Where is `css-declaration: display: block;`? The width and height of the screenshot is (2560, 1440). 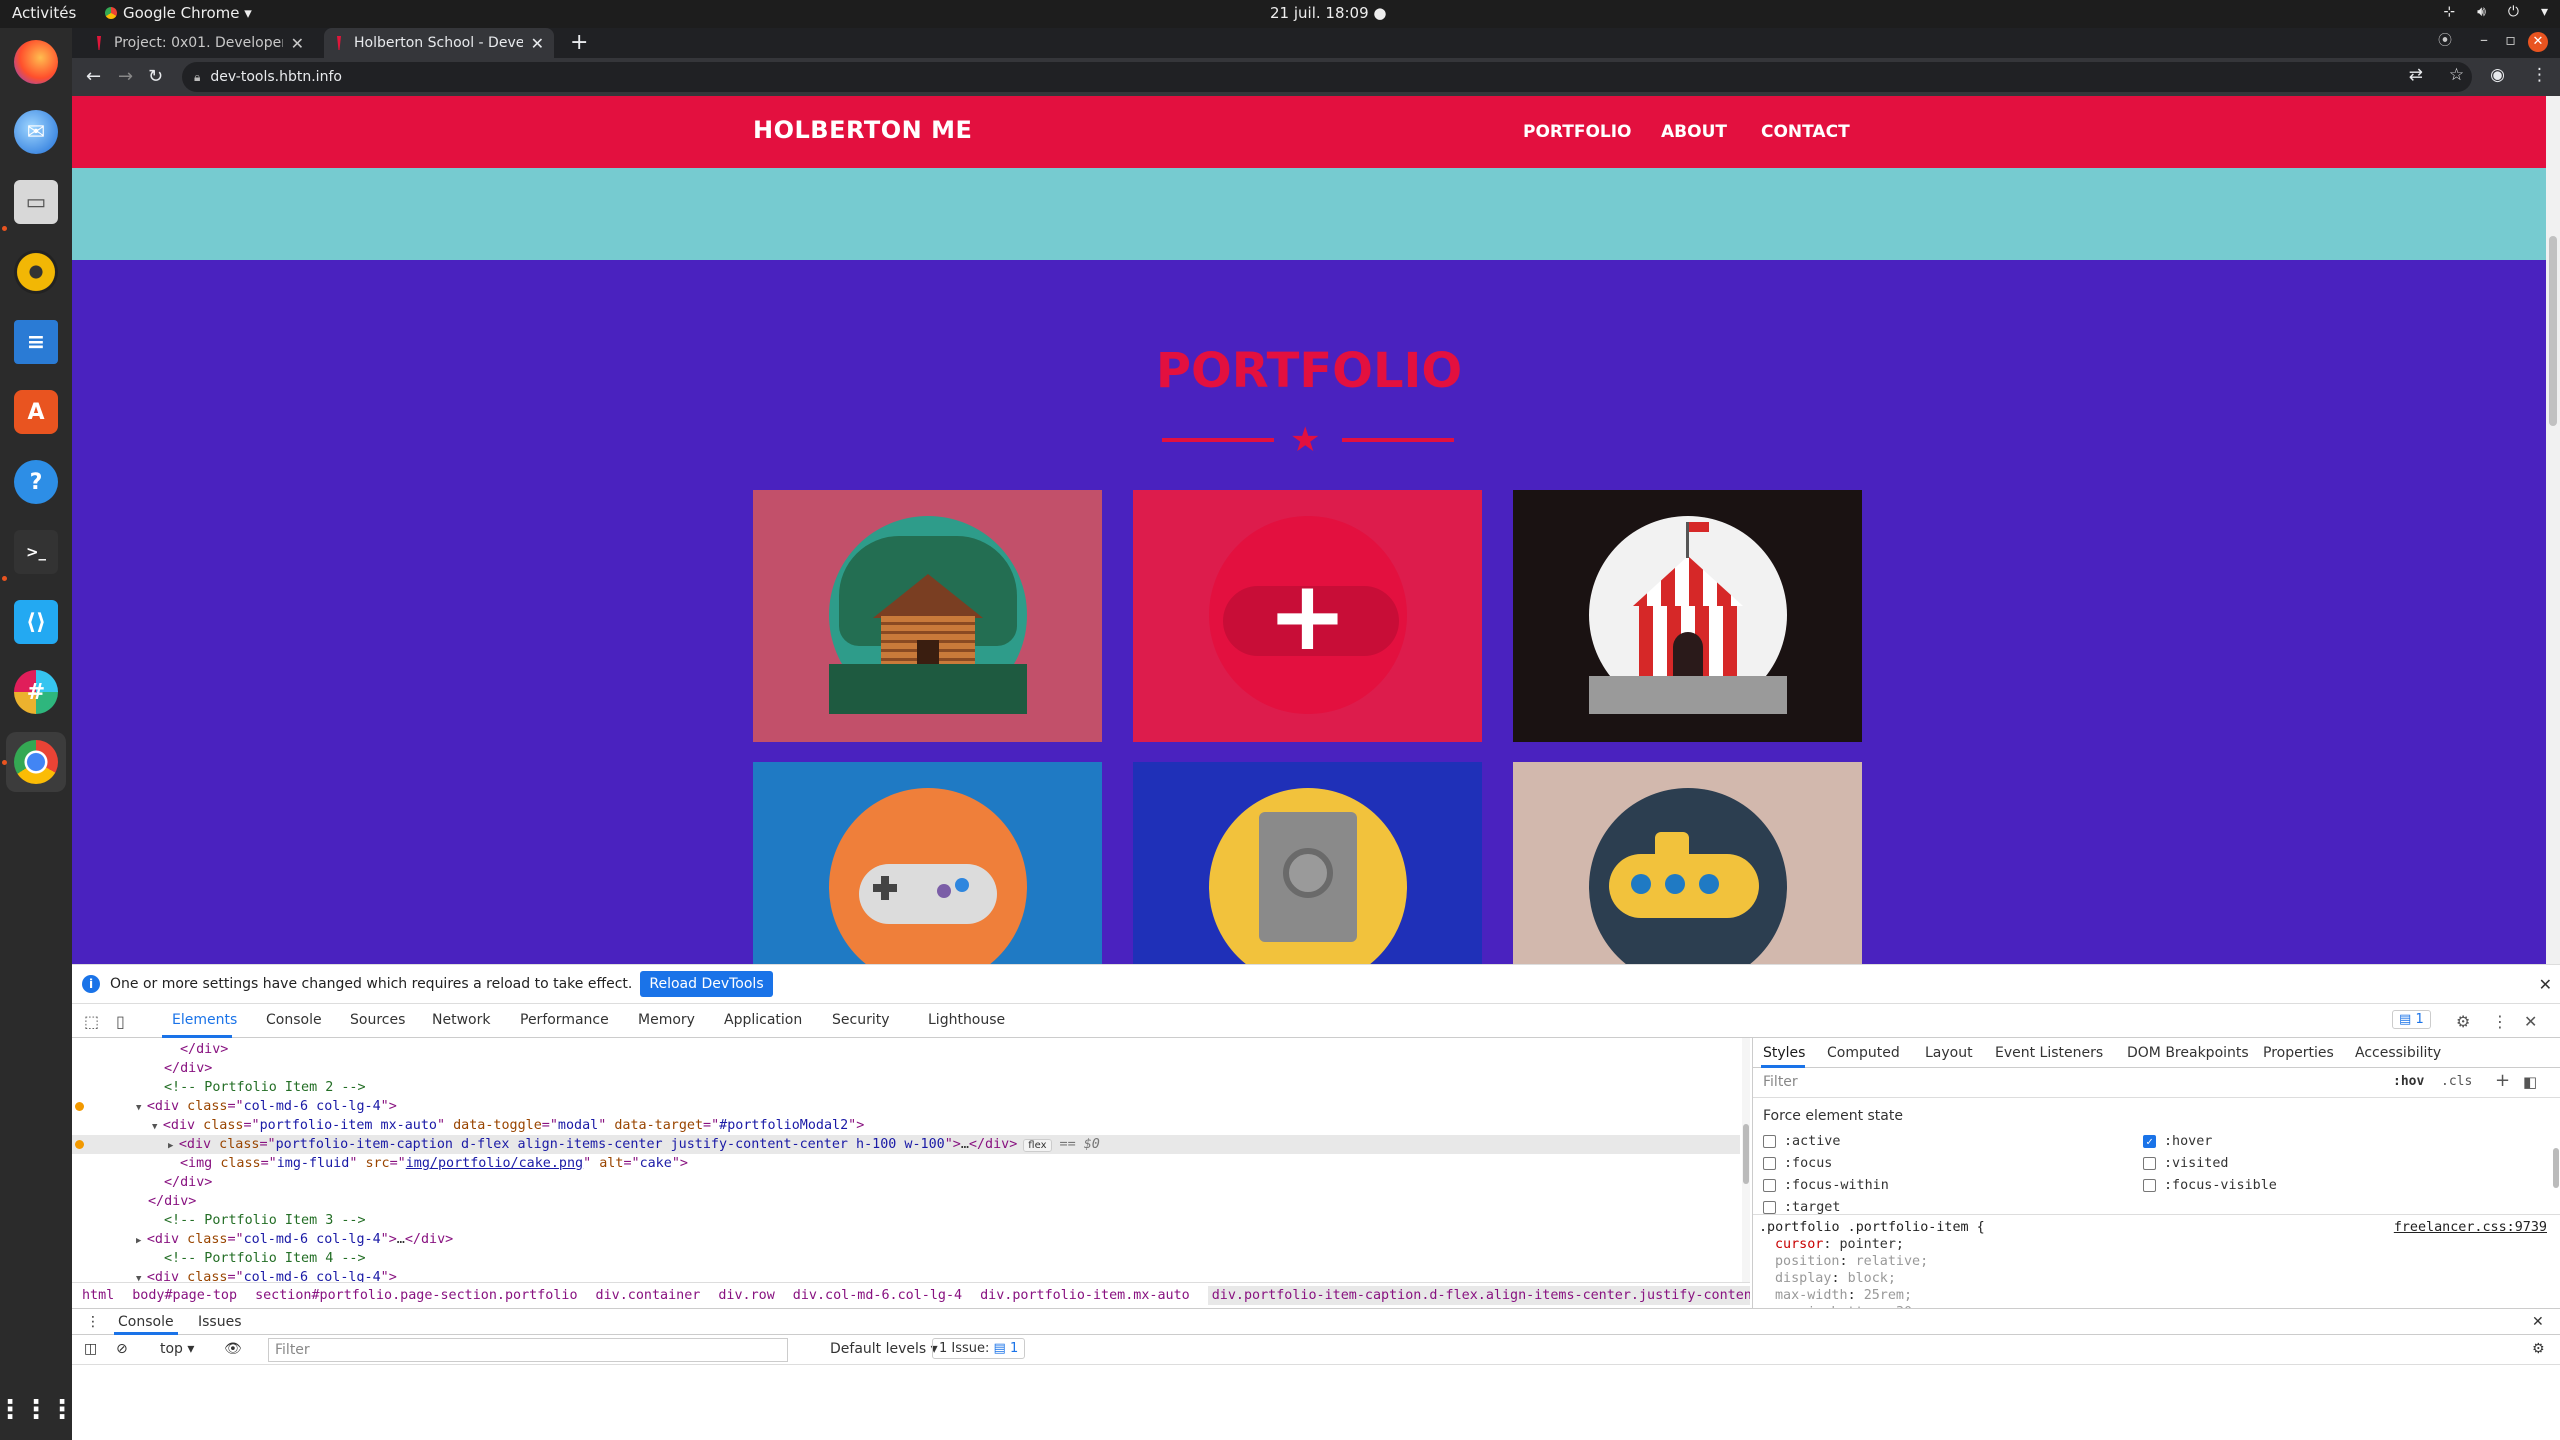 css-declaration: display: block; is located at coordinates (1835, 1278).